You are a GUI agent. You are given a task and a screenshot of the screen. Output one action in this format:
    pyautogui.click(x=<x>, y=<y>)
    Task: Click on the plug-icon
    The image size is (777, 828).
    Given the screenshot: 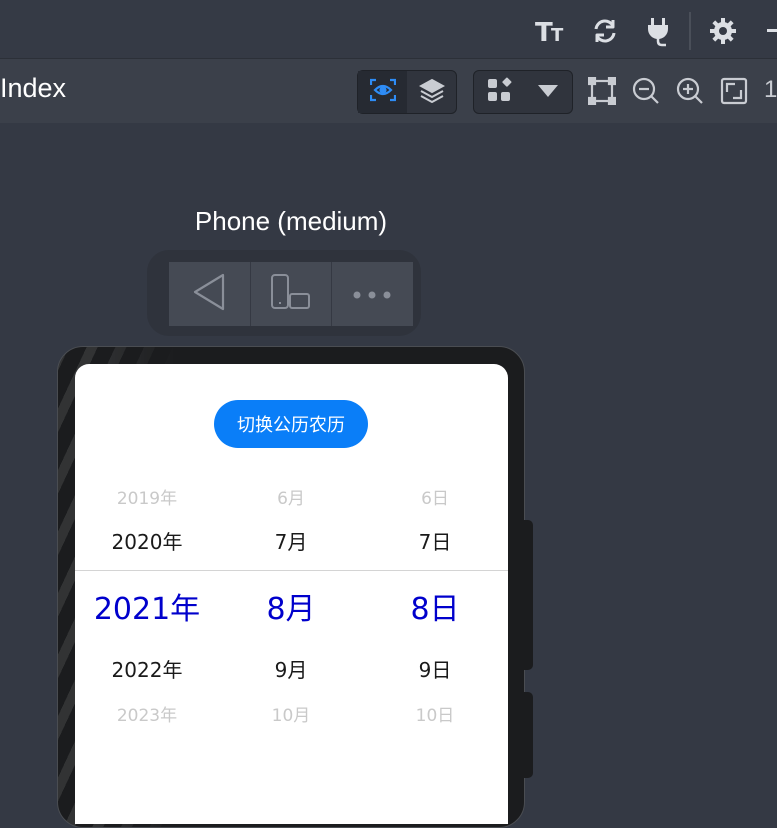 What is the action you would take?
    pyautogui.click(x=658, y=31)
    